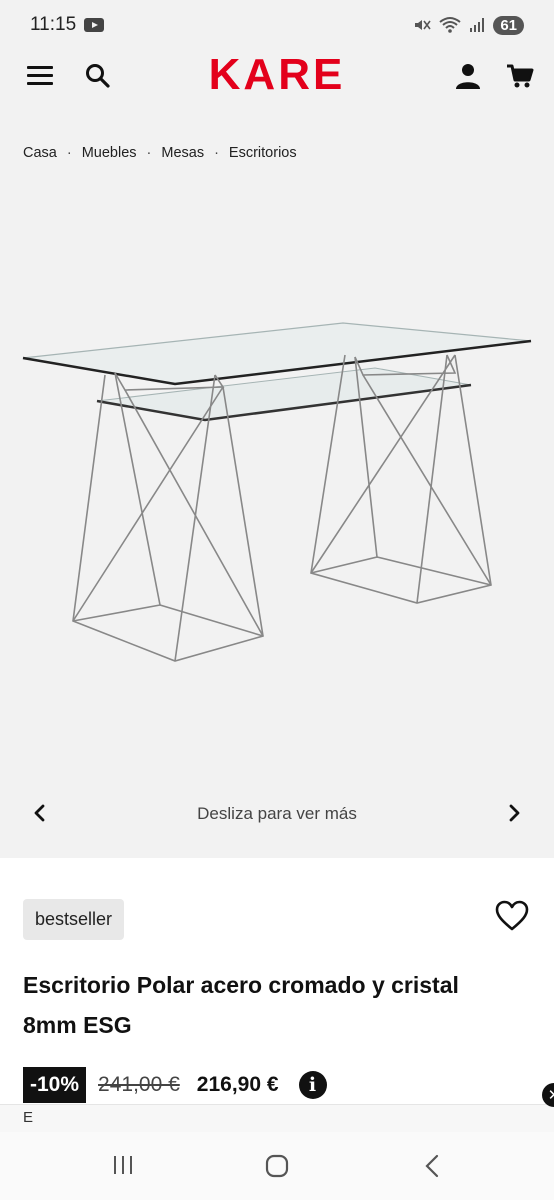  Describe the element at coordinates (514, 813) in the screenshot. I see `chevron-right-icon` at that location.